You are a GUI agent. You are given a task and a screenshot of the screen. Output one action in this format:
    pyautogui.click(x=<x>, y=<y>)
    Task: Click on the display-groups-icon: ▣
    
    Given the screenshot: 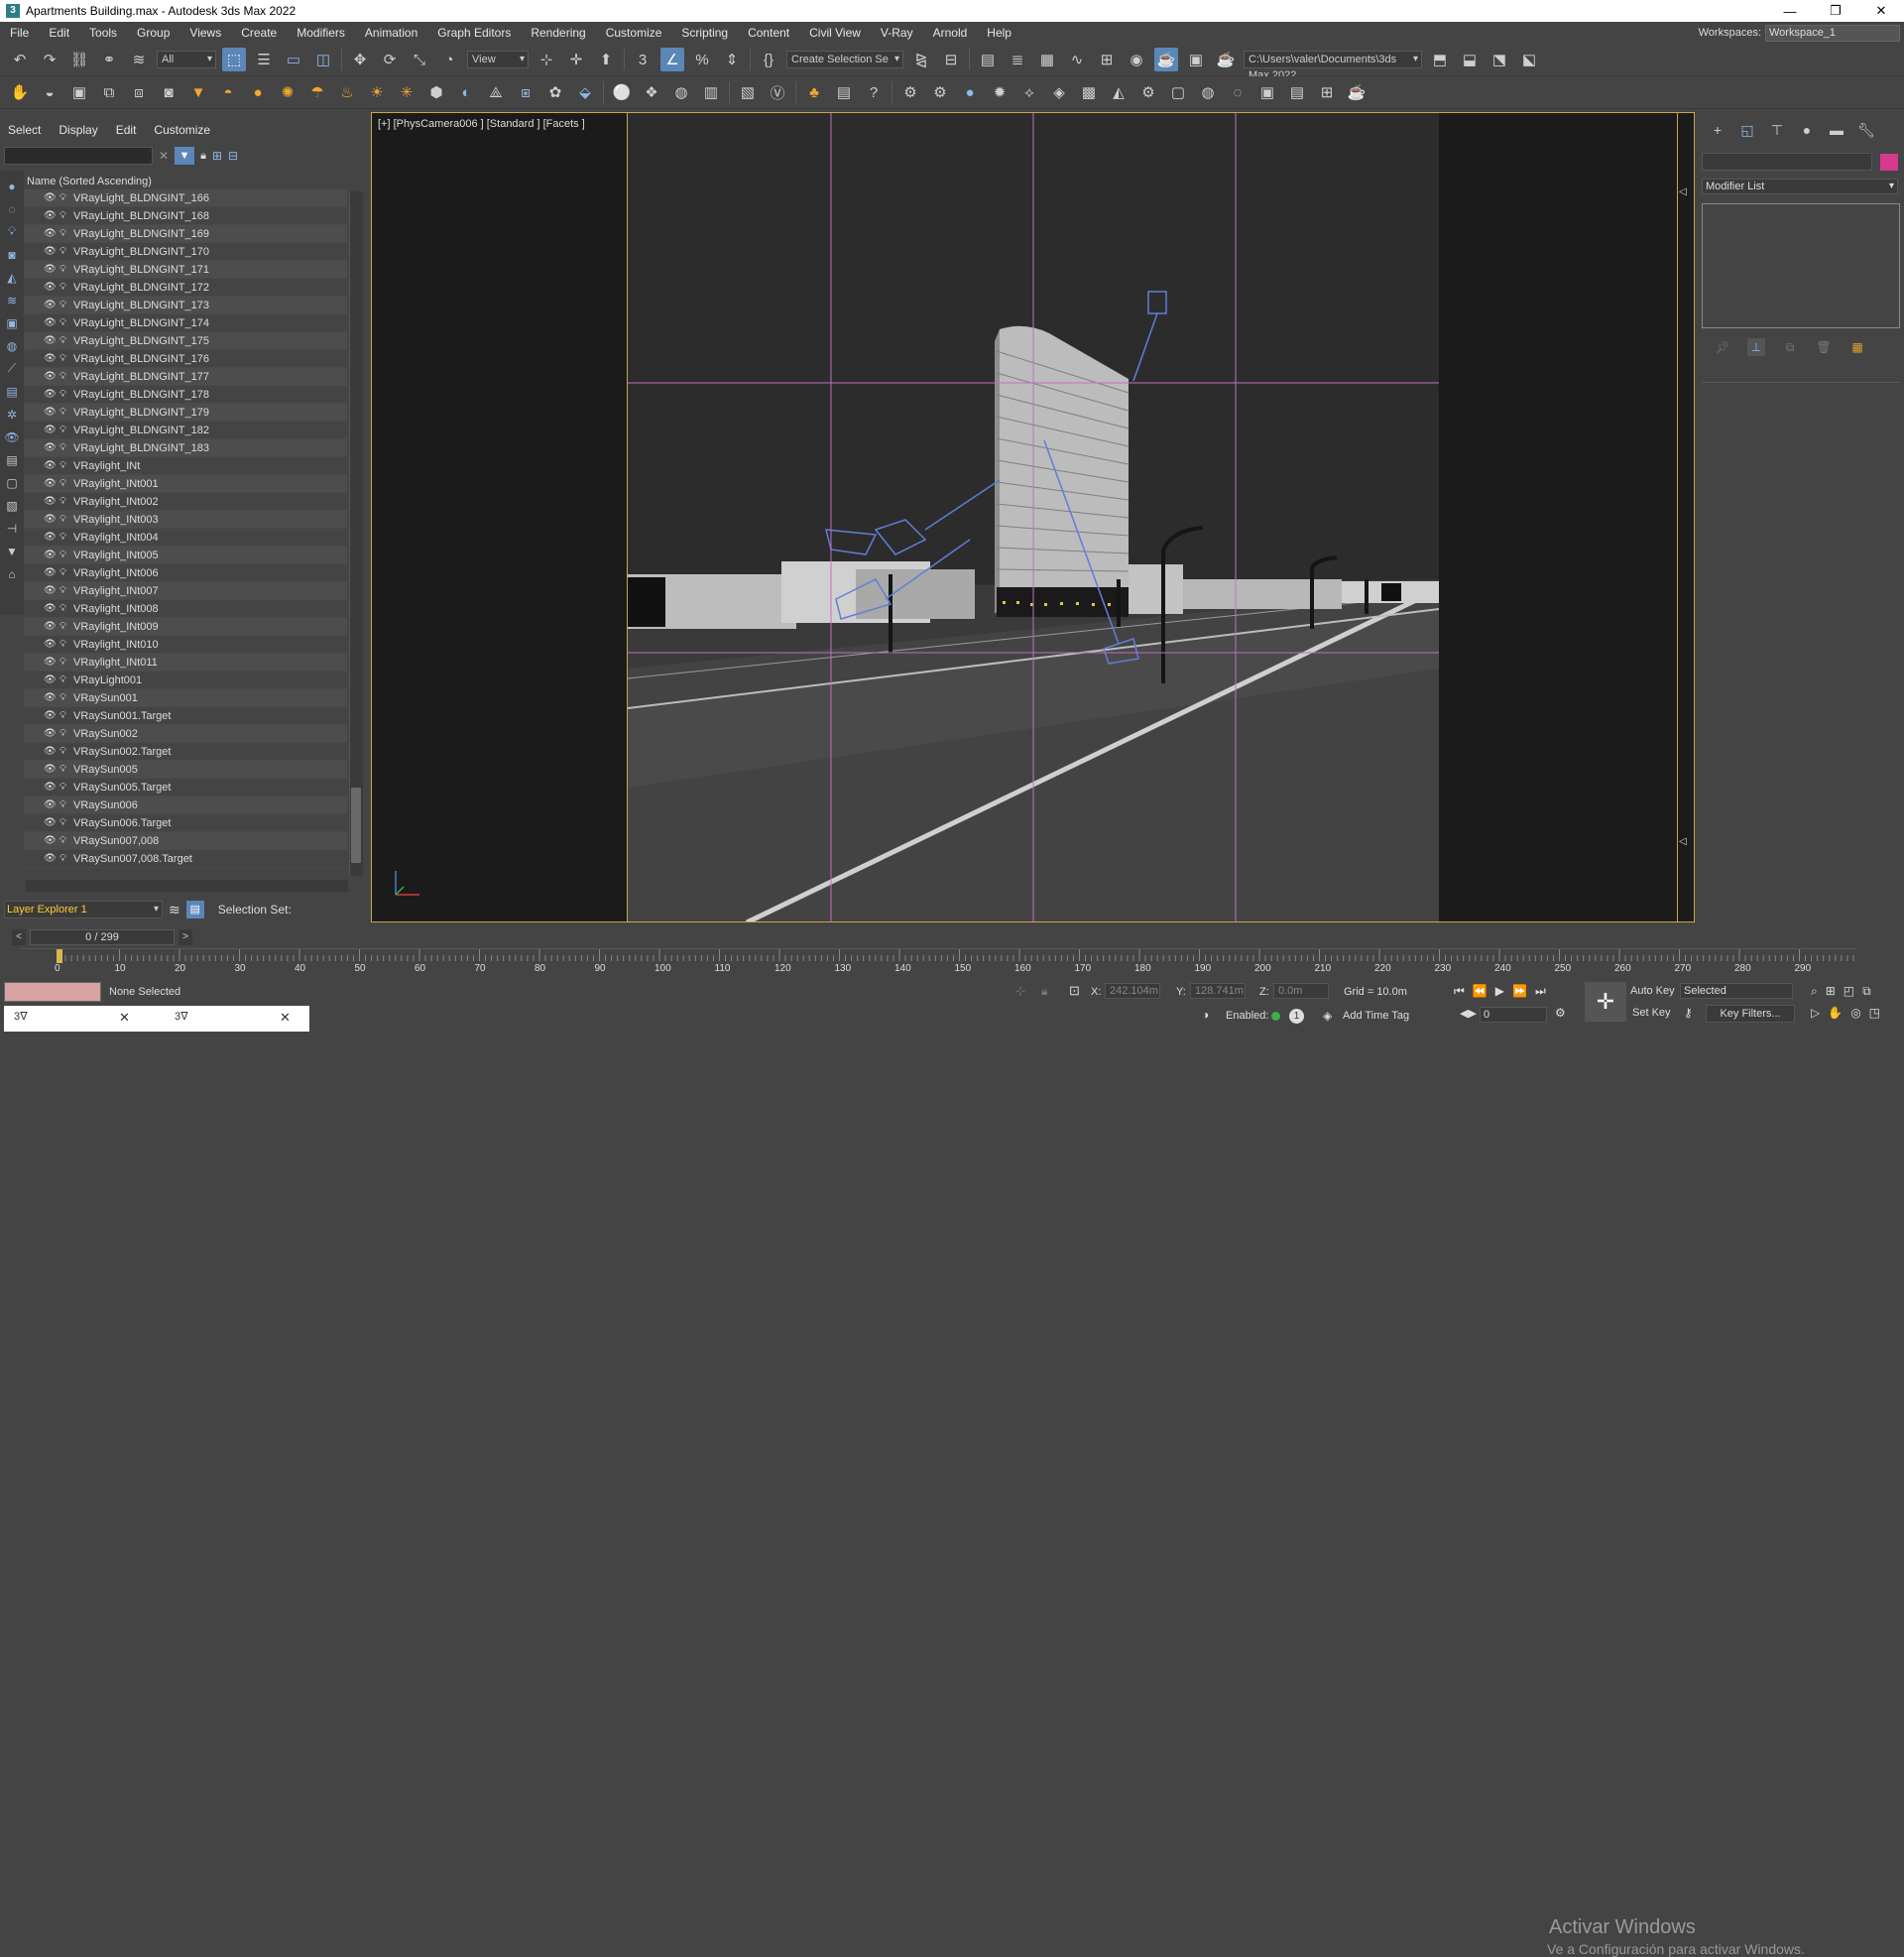 What is the action you would take?
    pyautogui.click(x=12, y=322)
    